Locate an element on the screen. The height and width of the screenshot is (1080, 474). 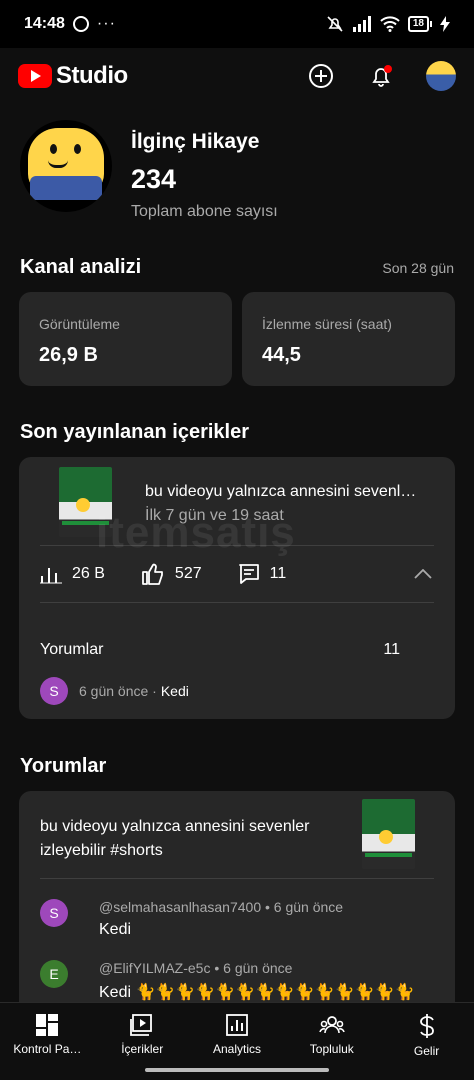
channel-avatar is located at coordinates (66, 166).